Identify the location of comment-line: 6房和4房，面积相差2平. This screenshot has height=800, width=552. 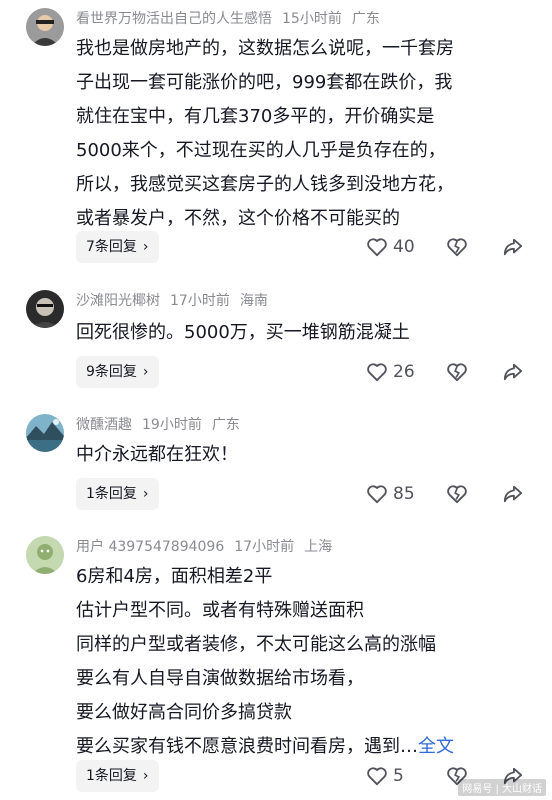
(174, 576).